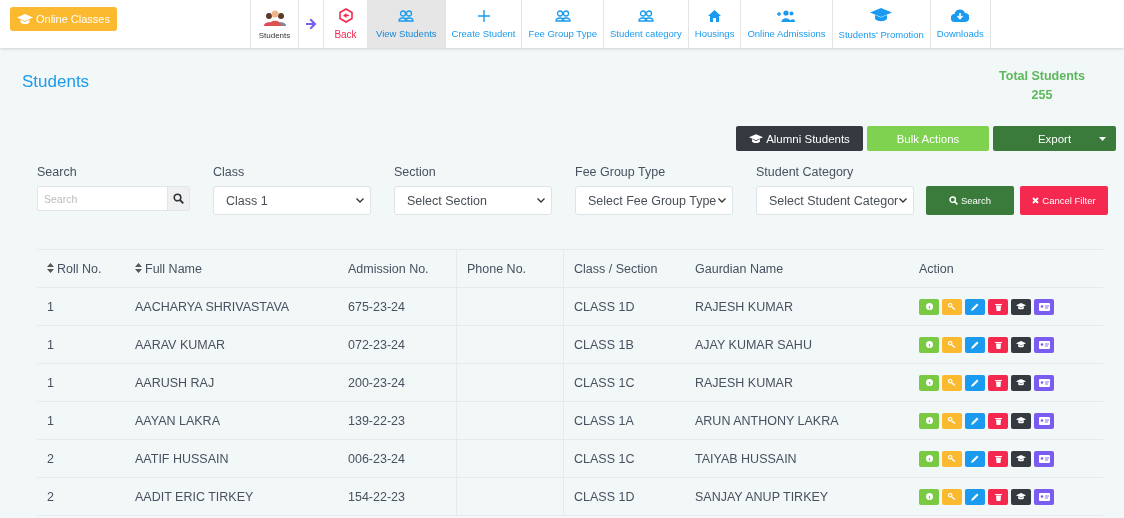 This screenshot has width=1124, height=518. Describe the element at coordinates (960, 24) in the screenshot. I see `nav-item: Downloads` at that location.